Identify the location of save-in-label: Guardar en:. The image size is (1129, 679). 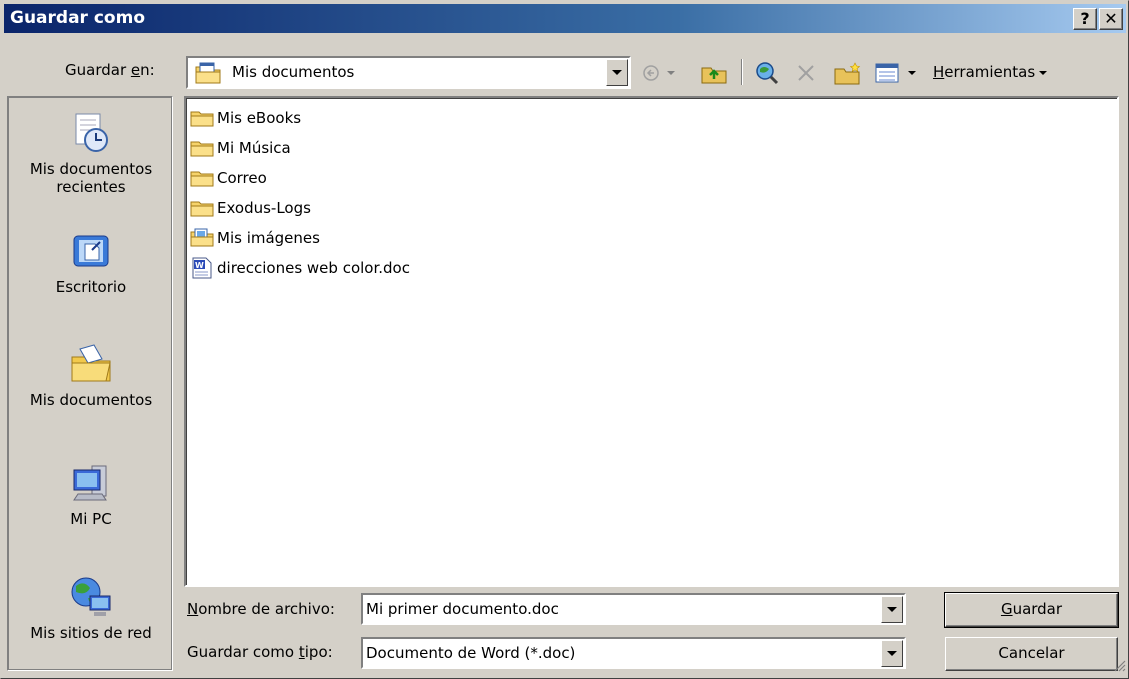
(110, 70).